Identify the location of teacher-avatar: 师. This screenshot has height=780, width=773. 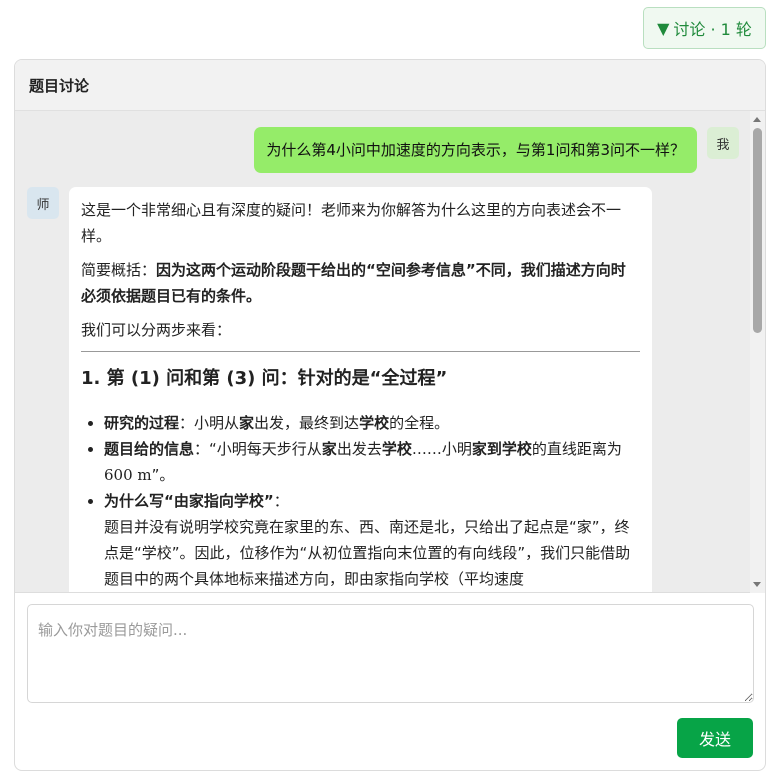
(43, 203).